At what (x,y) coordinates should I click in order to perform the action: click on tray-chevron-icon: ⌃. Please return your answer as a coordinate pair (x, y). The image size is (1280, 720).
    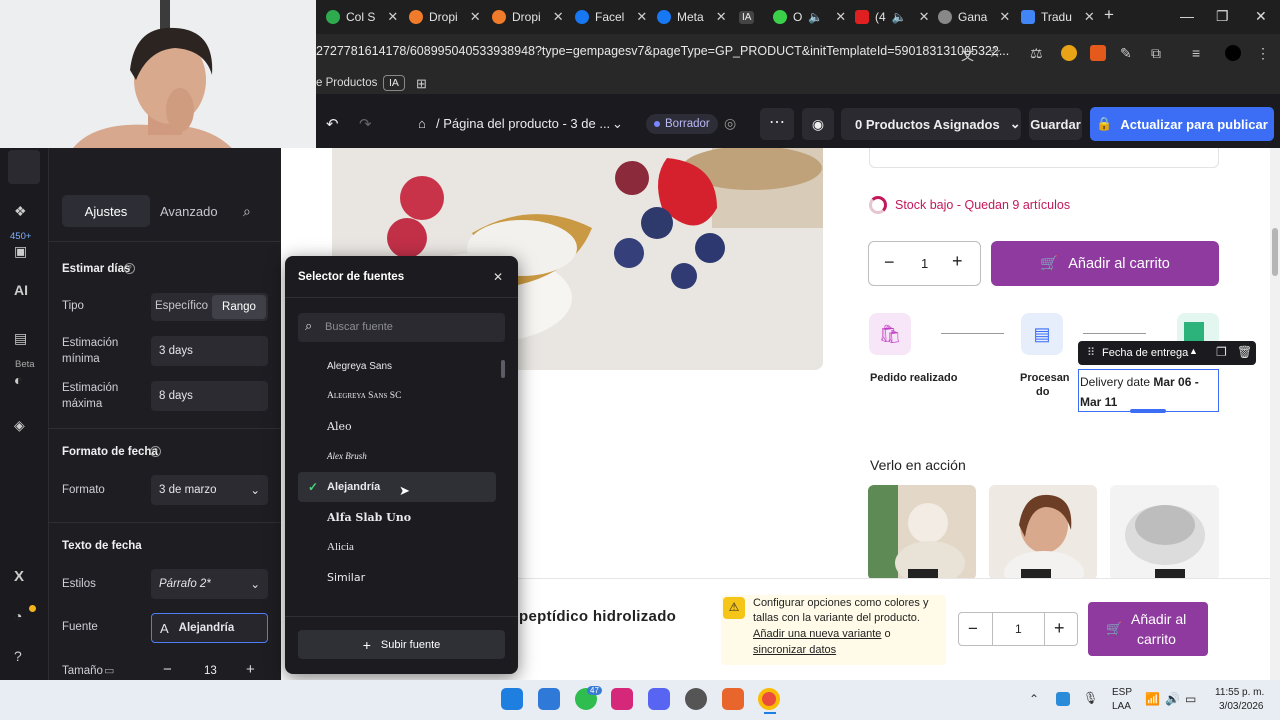
    Looking at the image, I should click on (1034, 699).